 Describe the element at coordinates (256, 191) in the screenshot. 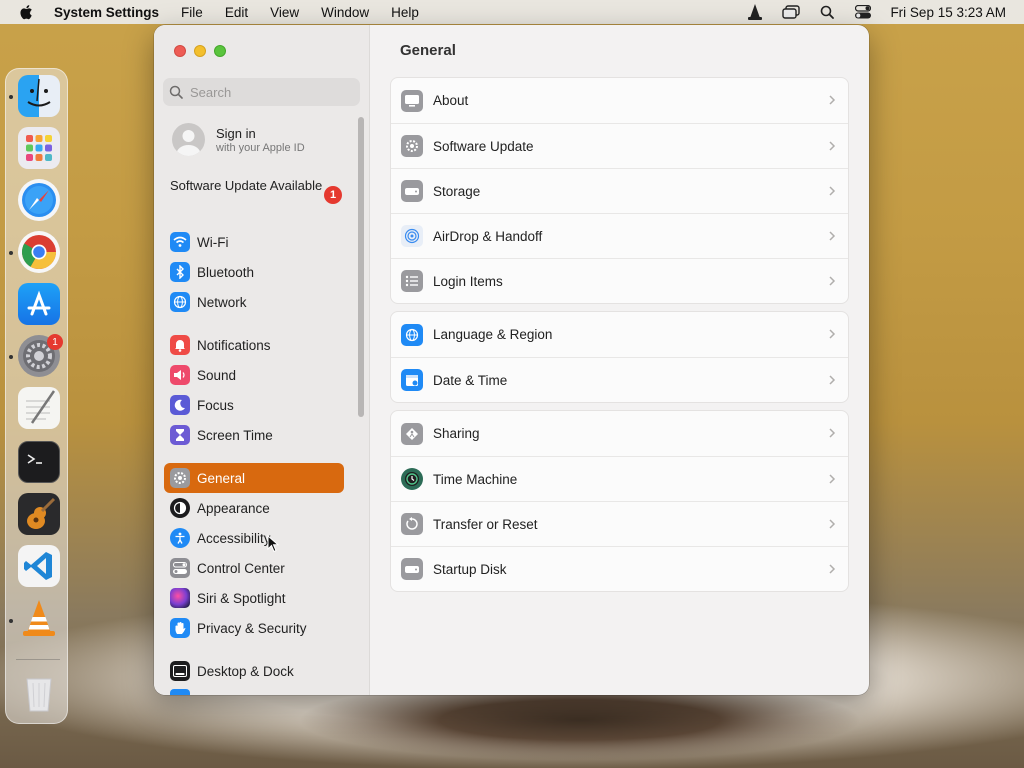

I see `software-update-available: Software Update Available 1` at that location.